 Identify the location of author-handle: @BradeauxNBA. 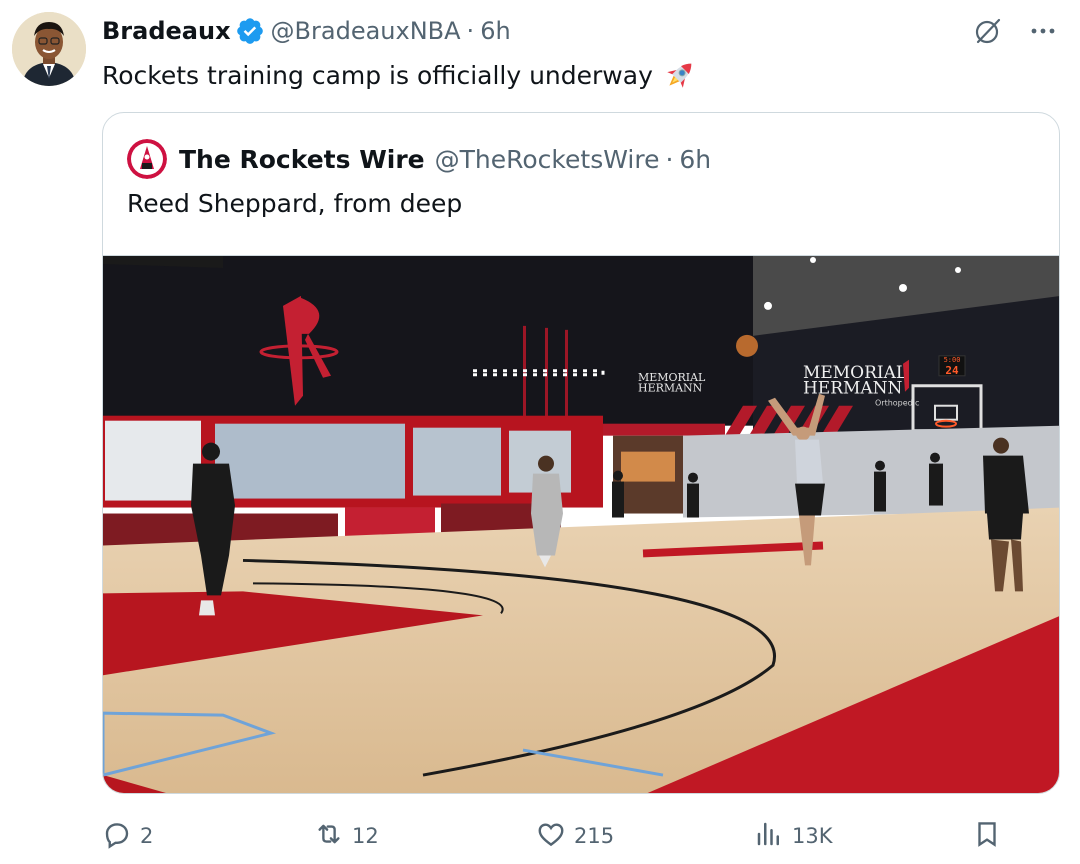
(366, 31).